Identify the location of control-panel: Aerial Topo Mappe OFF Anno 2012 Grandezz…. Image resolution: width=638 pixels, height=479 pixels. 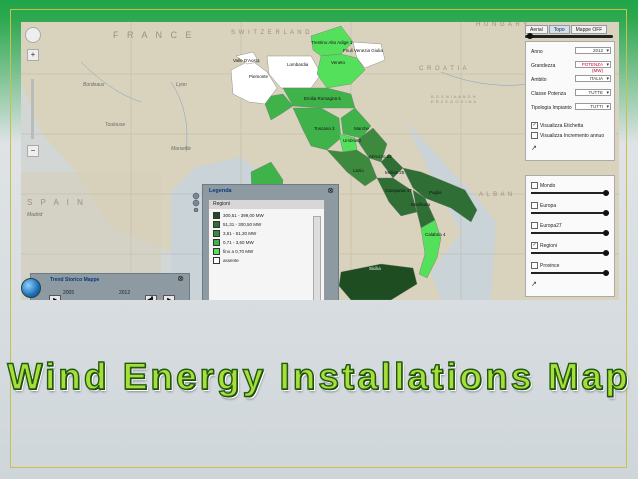
(559, 161).